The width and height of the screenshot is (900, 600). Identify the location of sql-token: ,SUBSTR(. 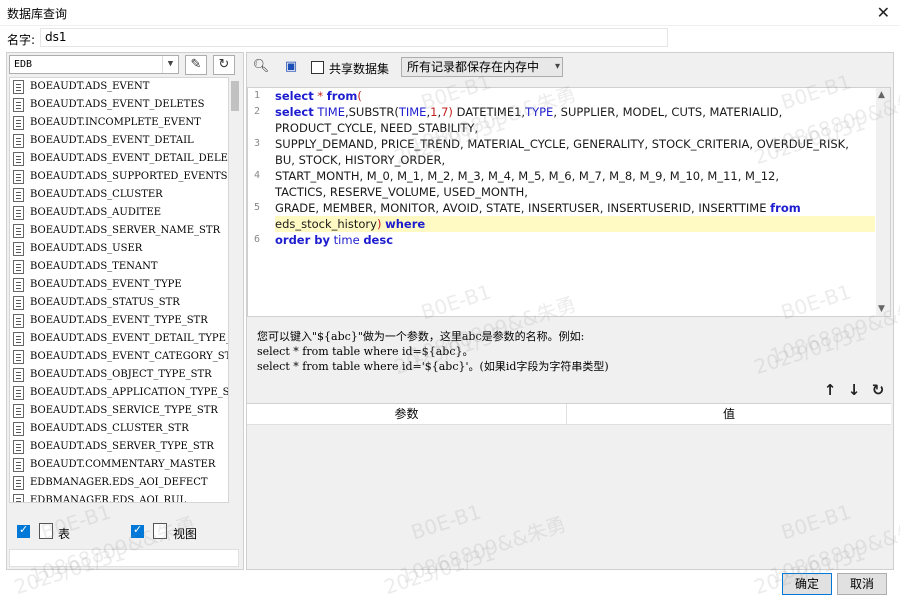
(371, 112).